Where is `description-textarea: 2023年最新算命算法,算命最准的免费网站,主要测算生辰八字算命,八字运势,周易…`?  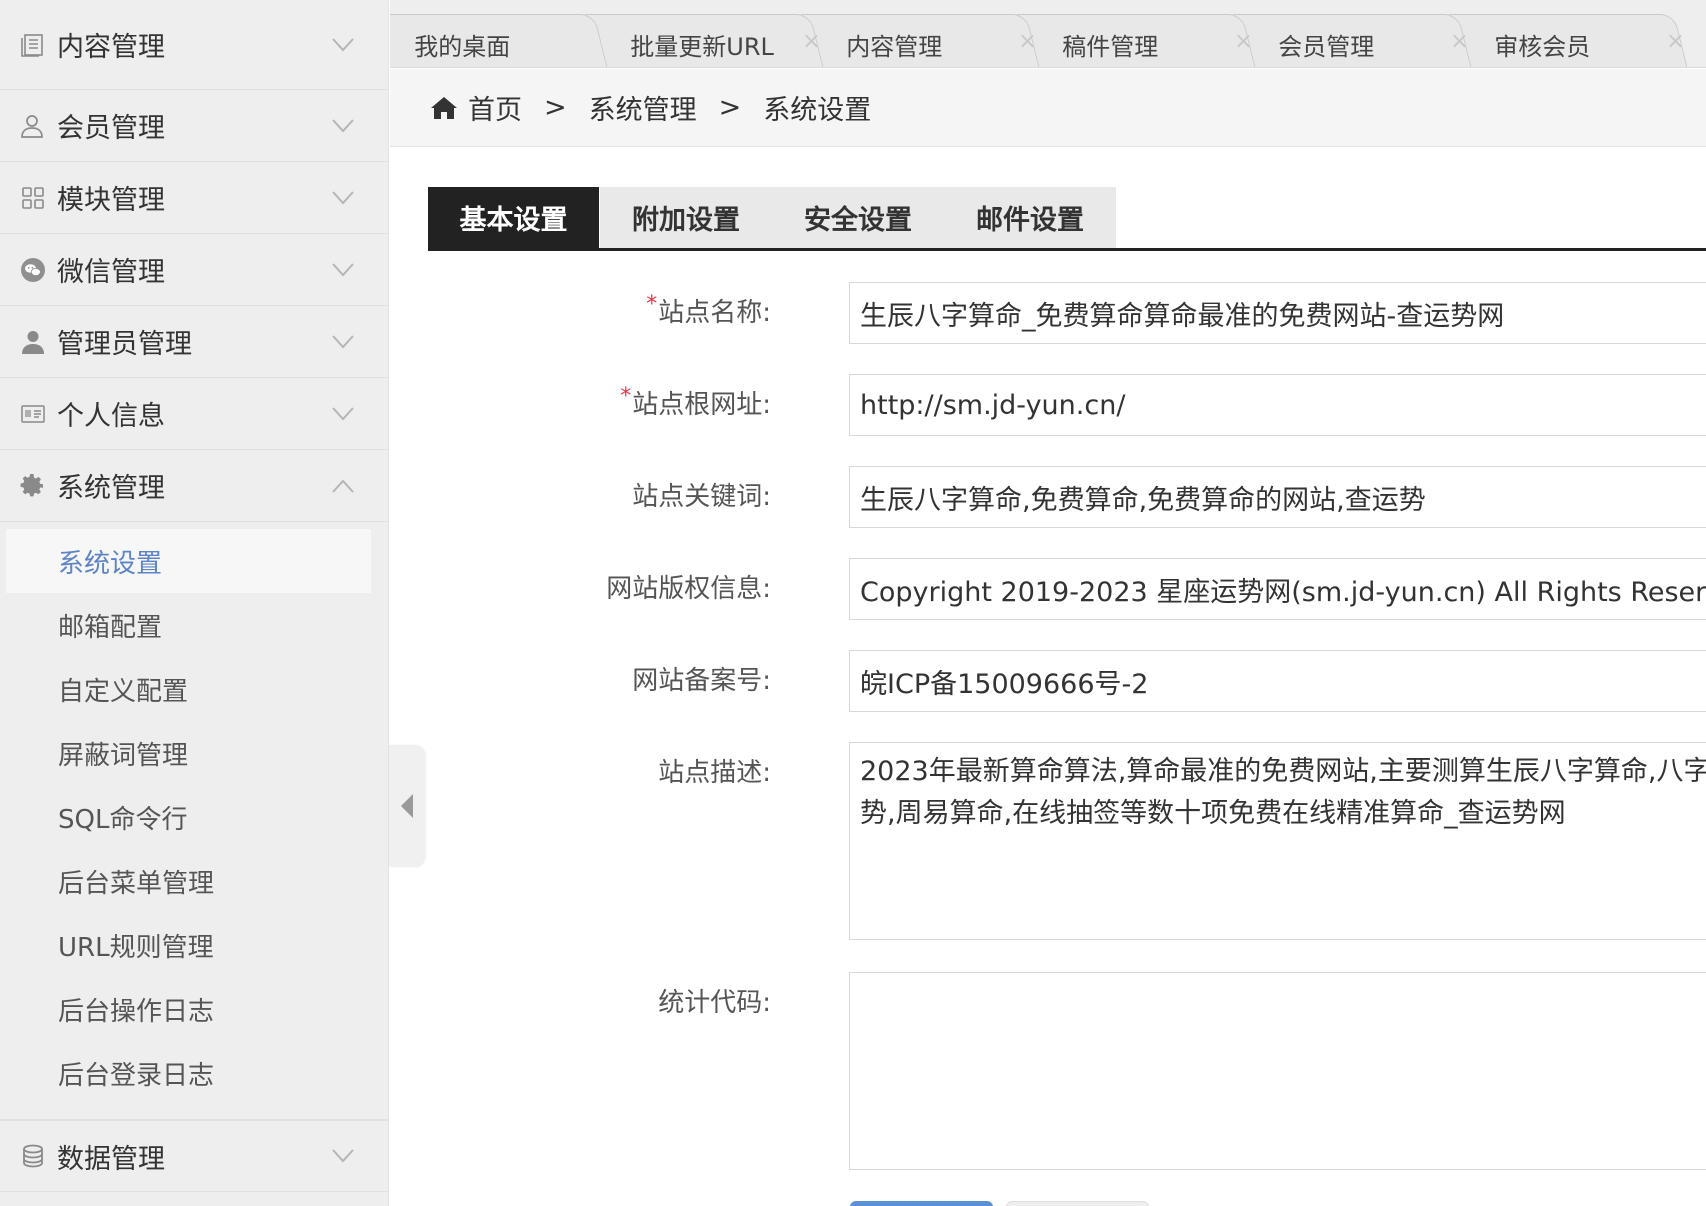 description-textarea: 2023年最新算命算法,算命最准的免费网站,主要测算生辰八字算命,八字运势,周易… is located at coordinates (1277, 841).